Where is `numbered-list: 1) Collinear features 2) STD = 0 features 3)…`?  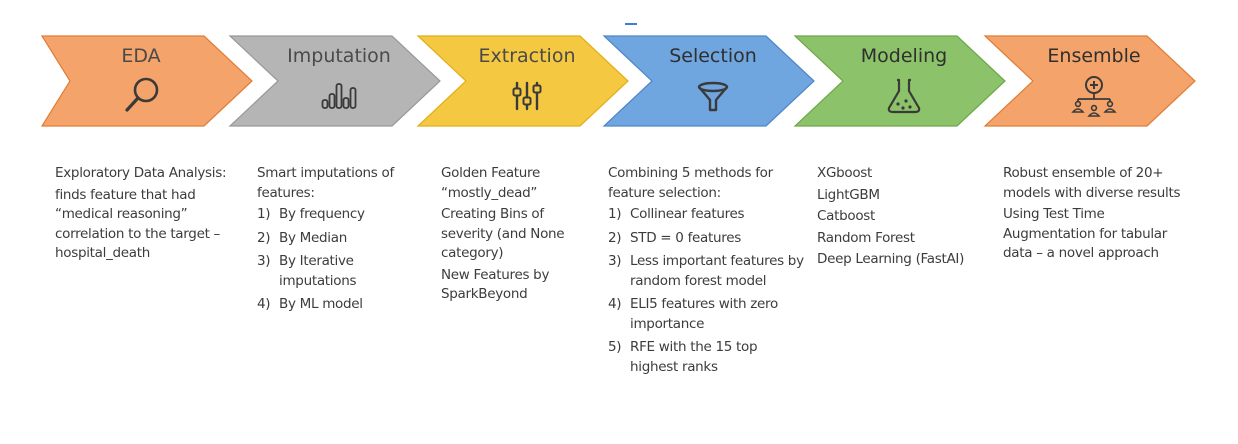
numbered-list: 1) Collinear features 2) STD = 0 features 3)… is located at coordinates (708, 291).